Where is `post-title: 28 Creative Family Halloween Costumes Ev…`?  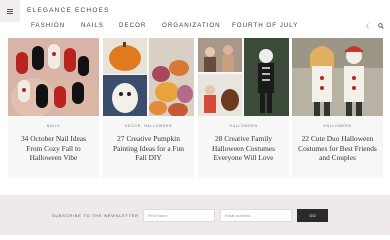 post-title: 28 Creative Family Halloween Costumes Ev… is located at coordinates (243, 148).